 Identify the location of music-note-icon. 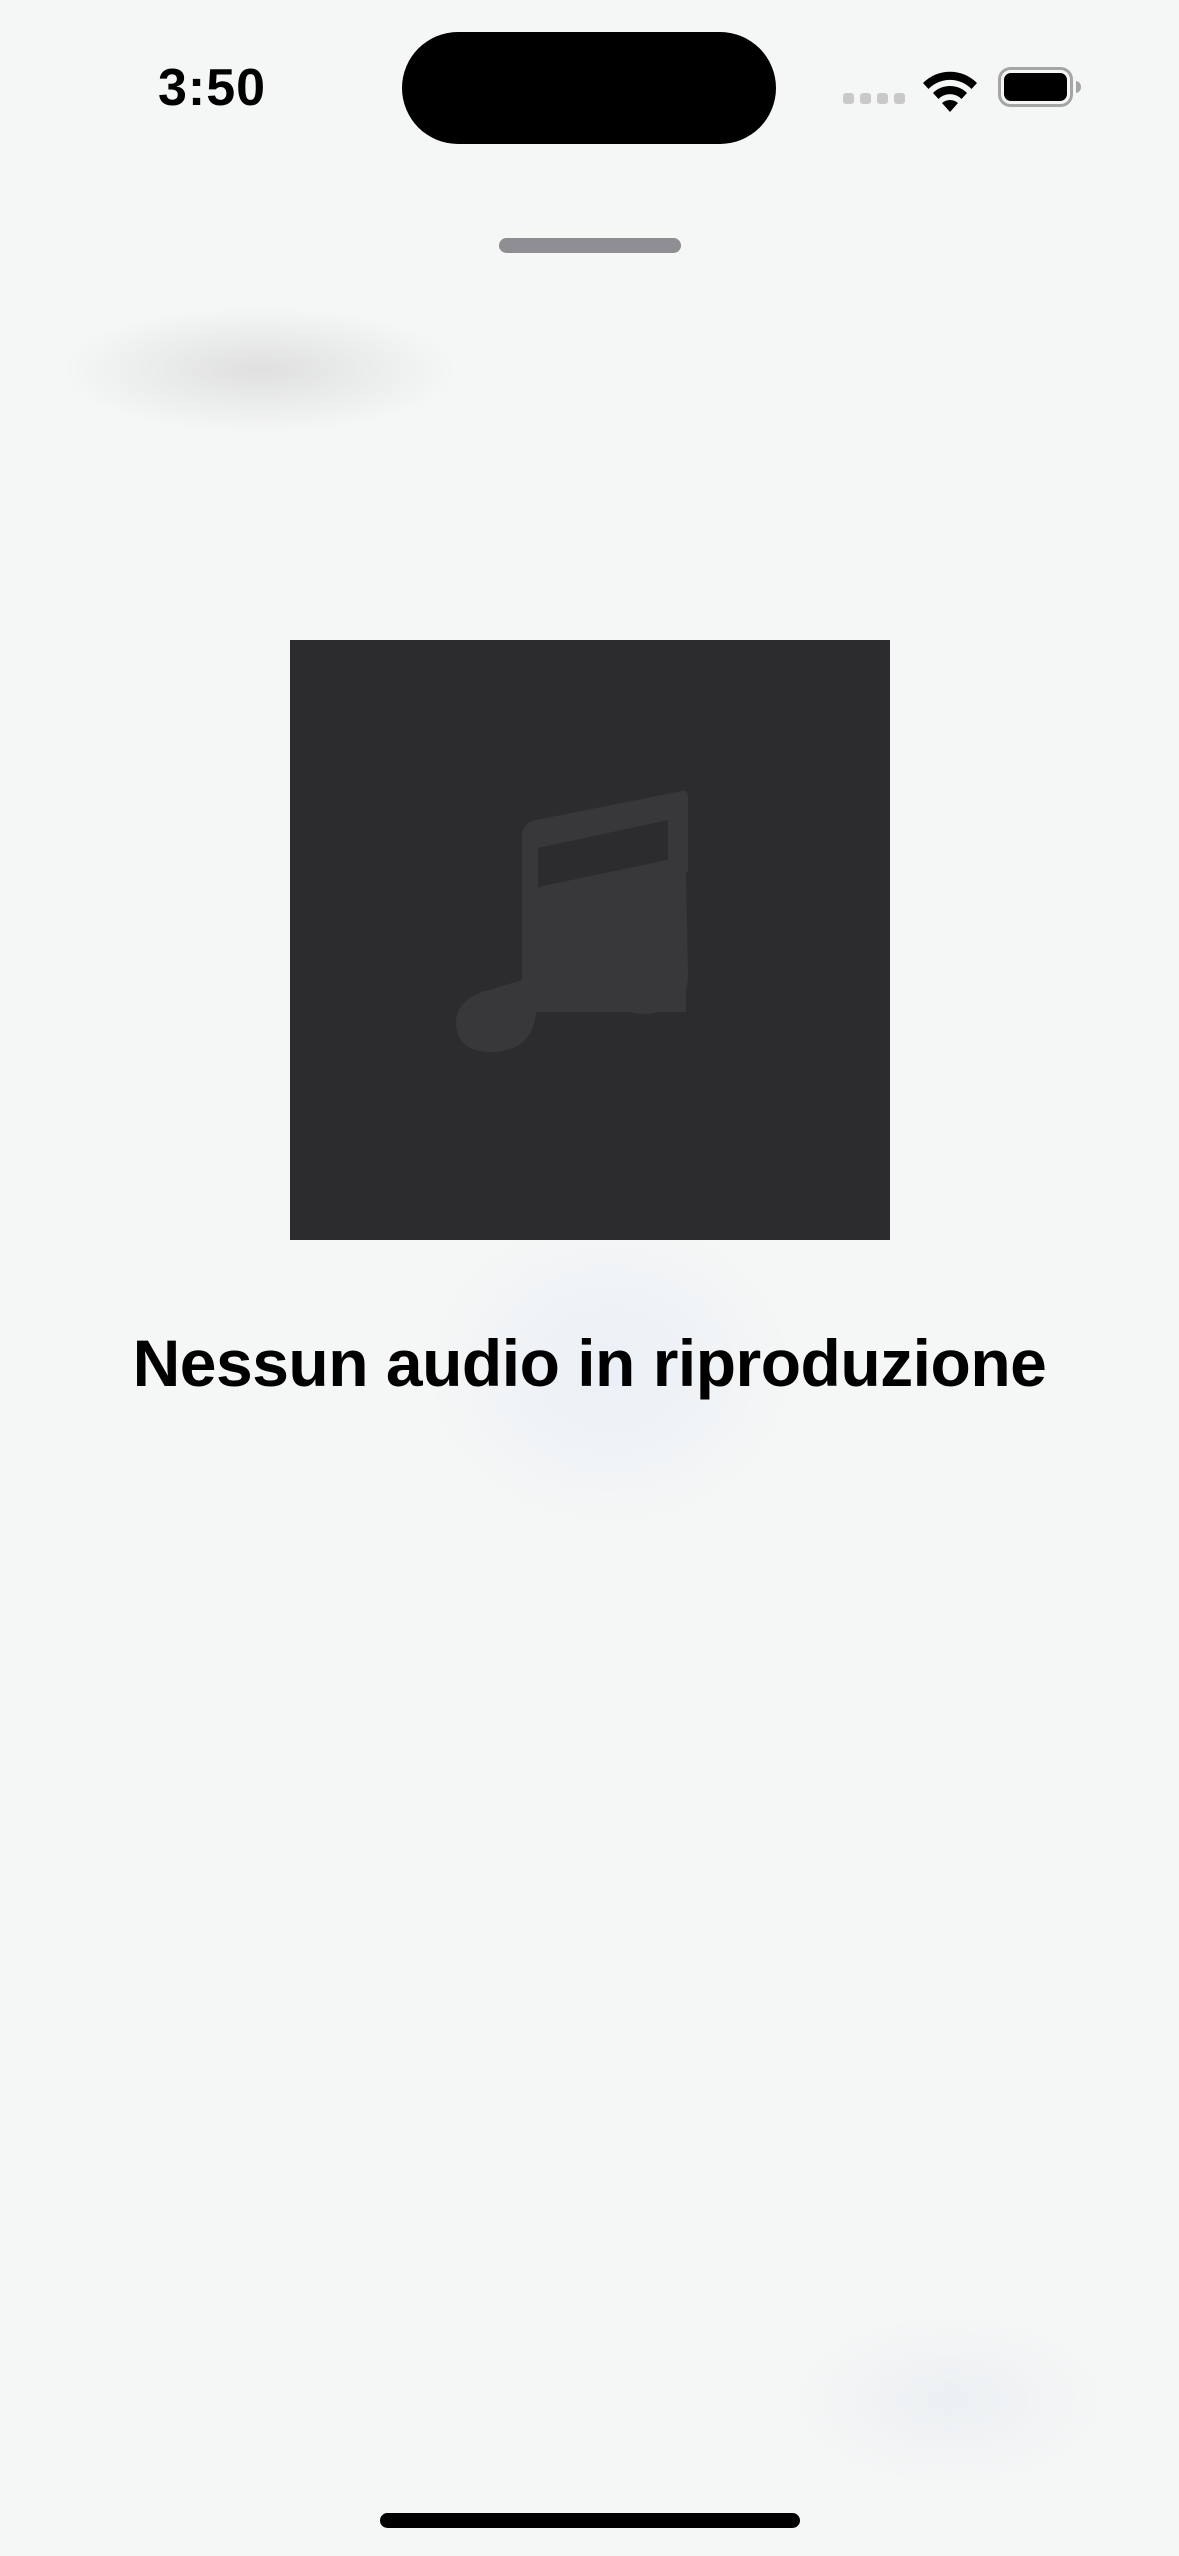
(571, 921).